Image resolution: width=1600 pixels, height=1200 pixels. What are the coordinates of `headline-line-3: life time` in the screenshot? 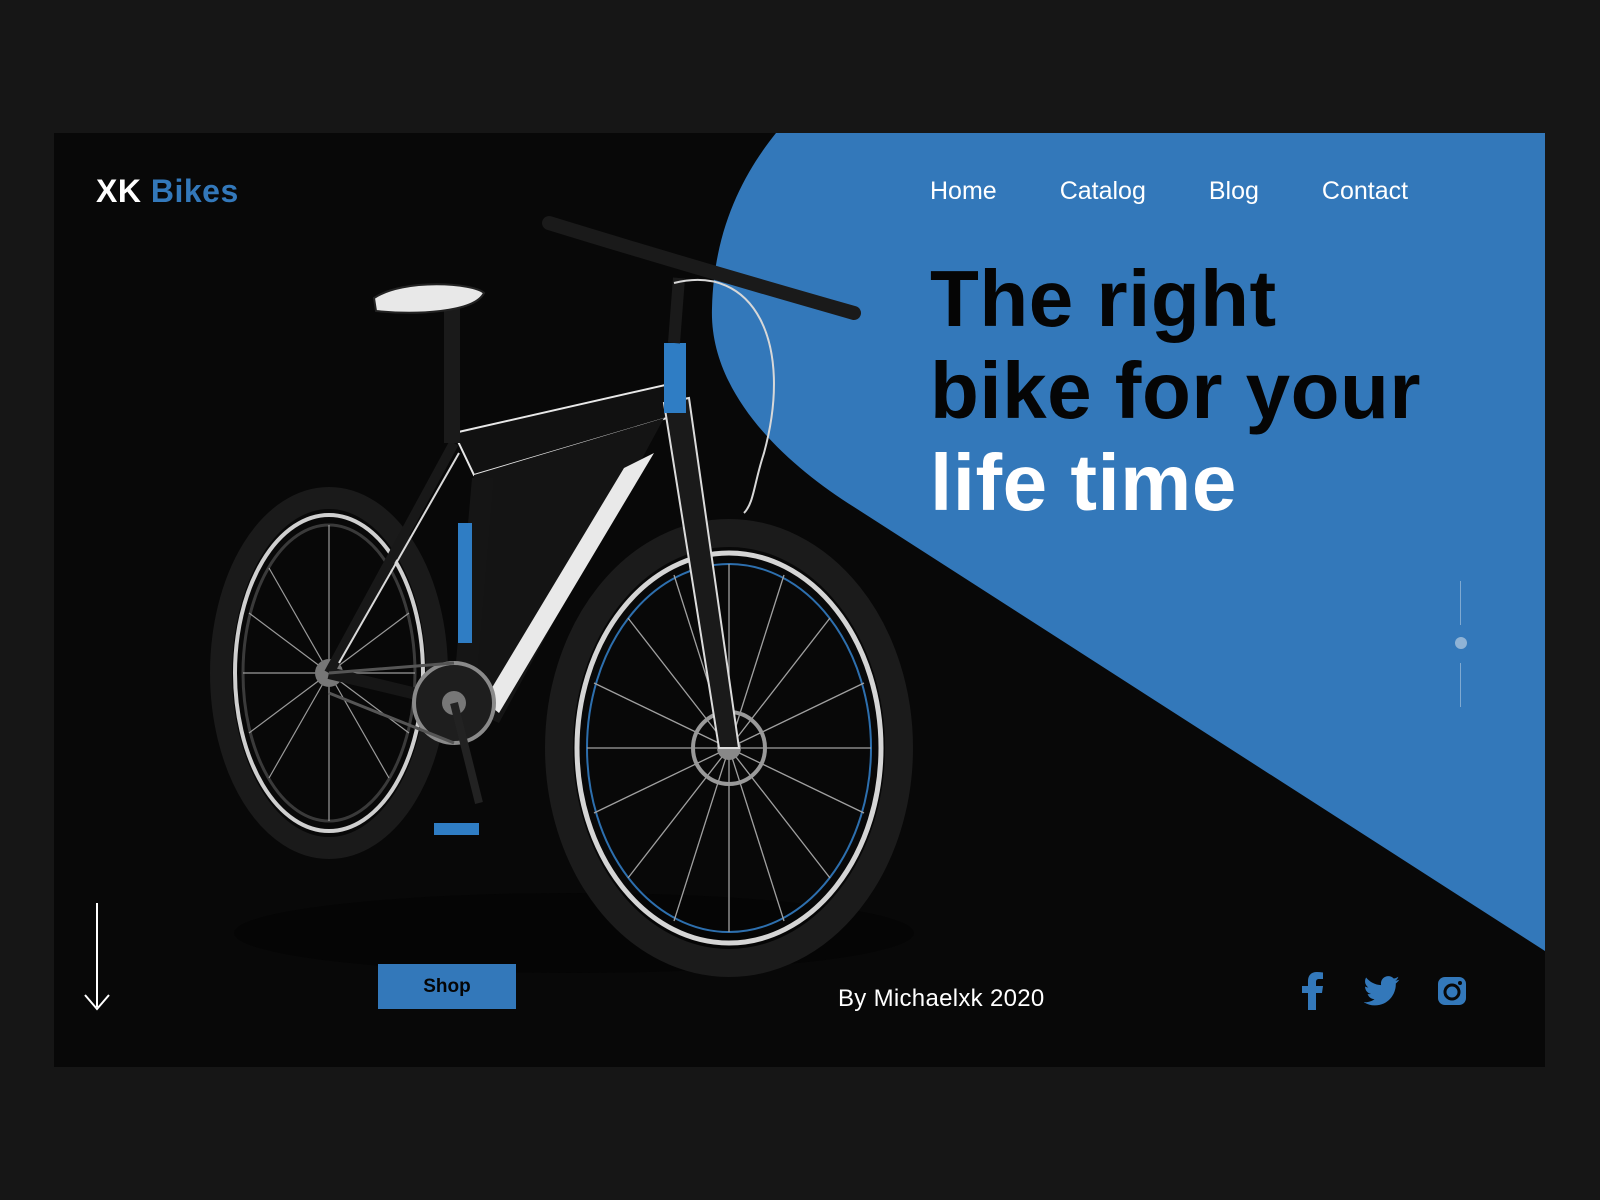 It's located at (1083, 482).